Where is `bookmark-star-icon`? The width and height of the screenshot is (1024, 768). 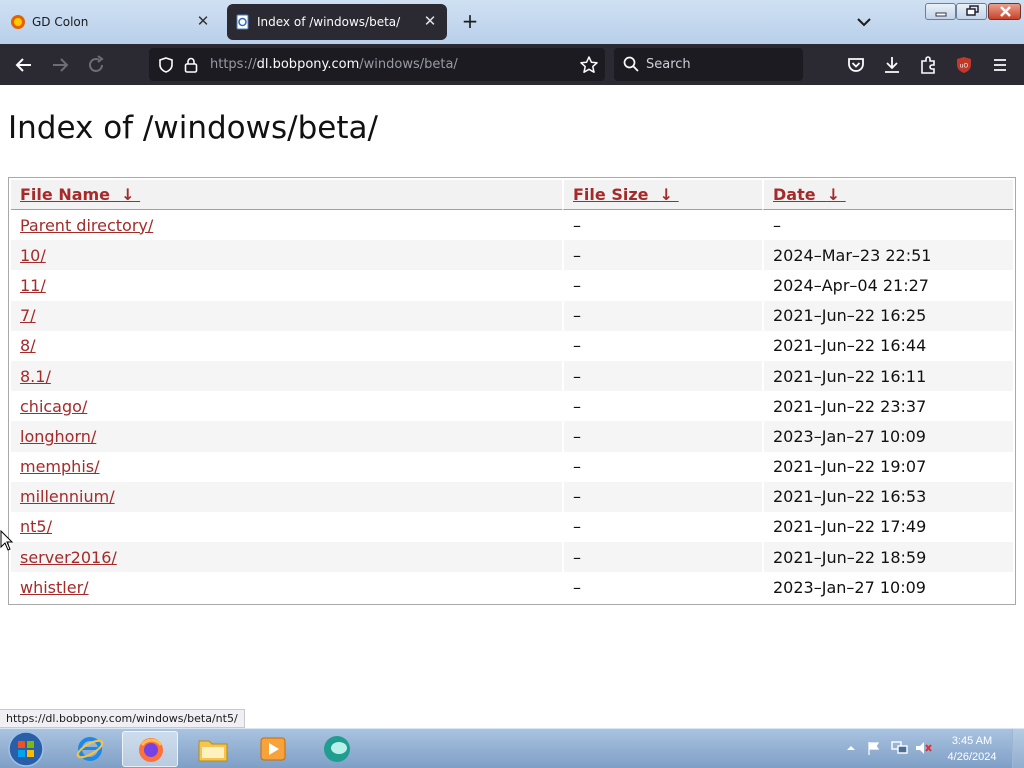
bookmark-star-icon is located at coordinates (589, 65).